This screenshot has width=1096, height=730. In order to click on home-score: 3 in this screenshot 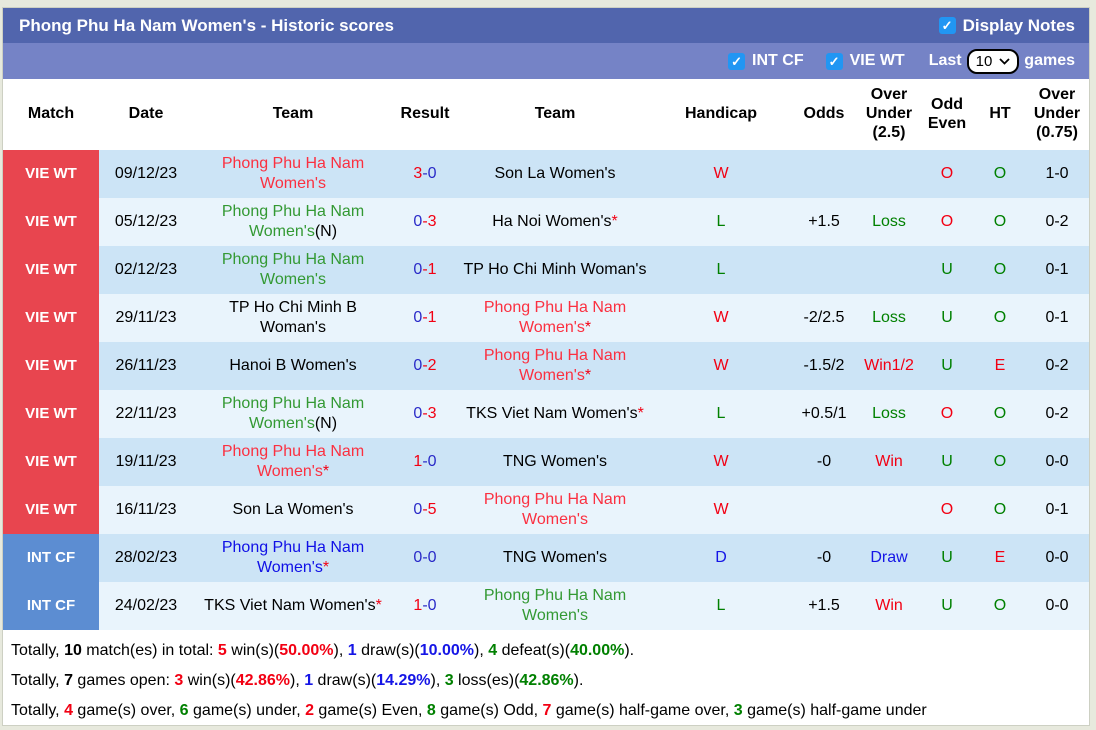, I will do `click(418, 173)`.